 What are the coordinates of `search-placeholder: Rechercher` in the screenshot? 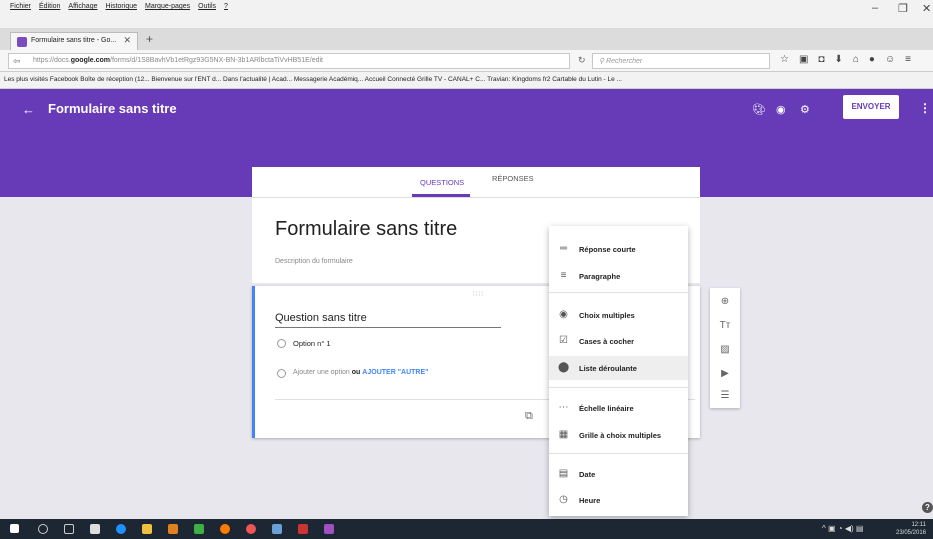 It's located at (624, 61).